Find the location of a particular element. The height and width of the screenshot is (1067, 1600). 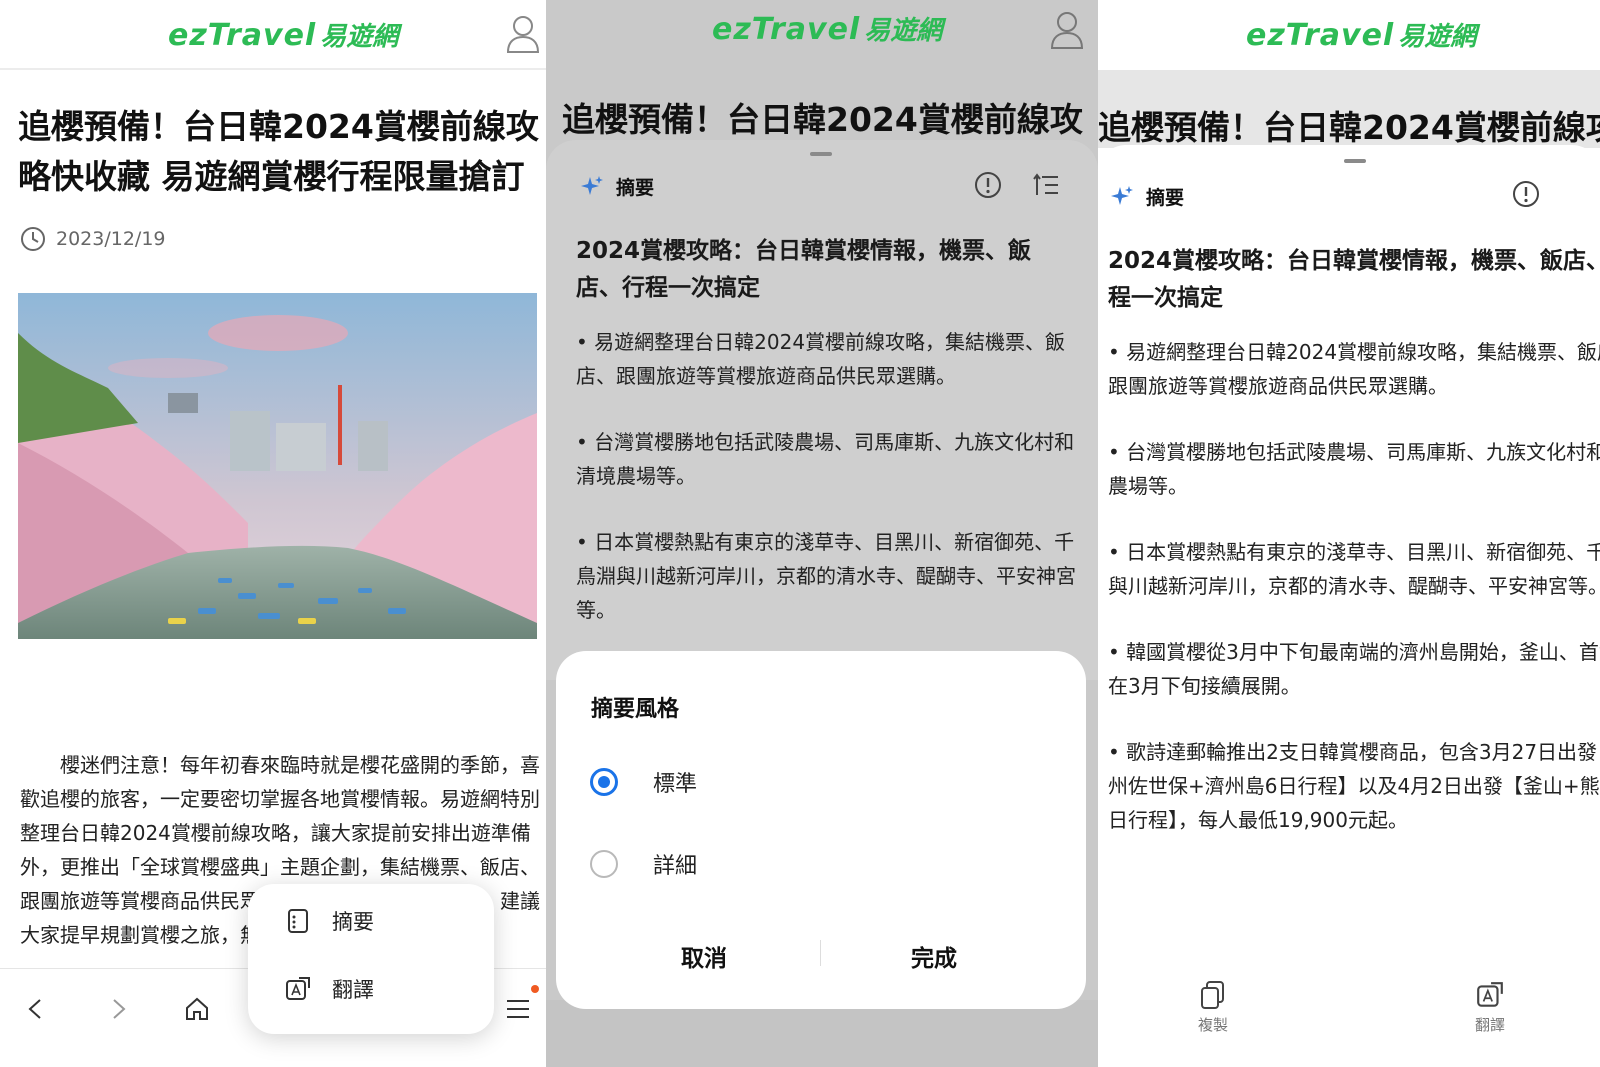

article-date: 2023/12/19 is located at coordinates (93, 239).